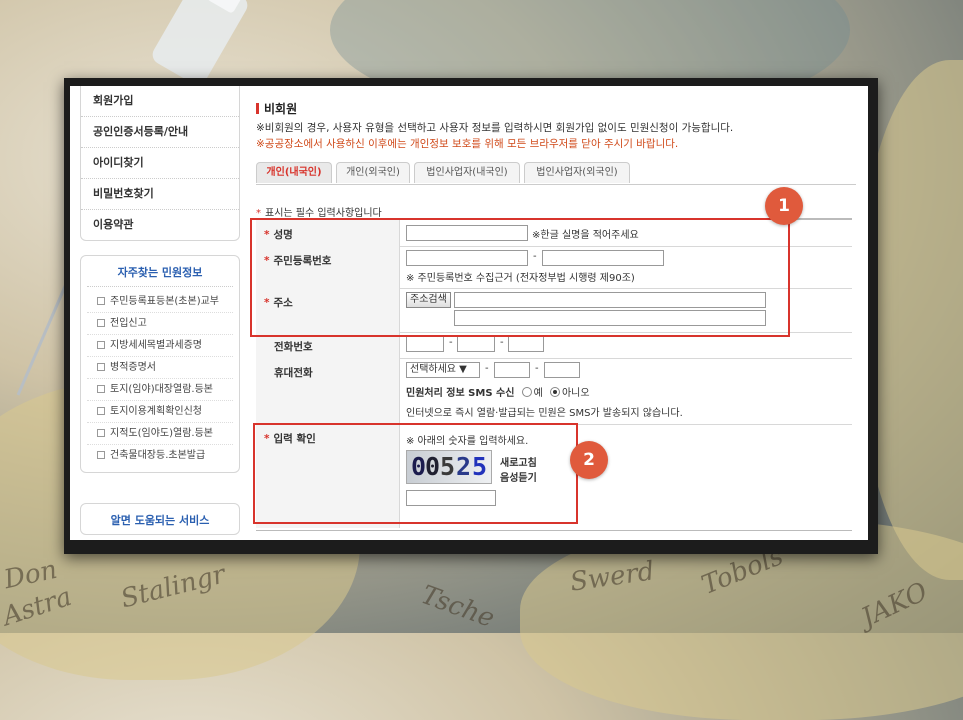  I want to click on tab-individual-domestic: 개인(내국인), so click(294, 172).